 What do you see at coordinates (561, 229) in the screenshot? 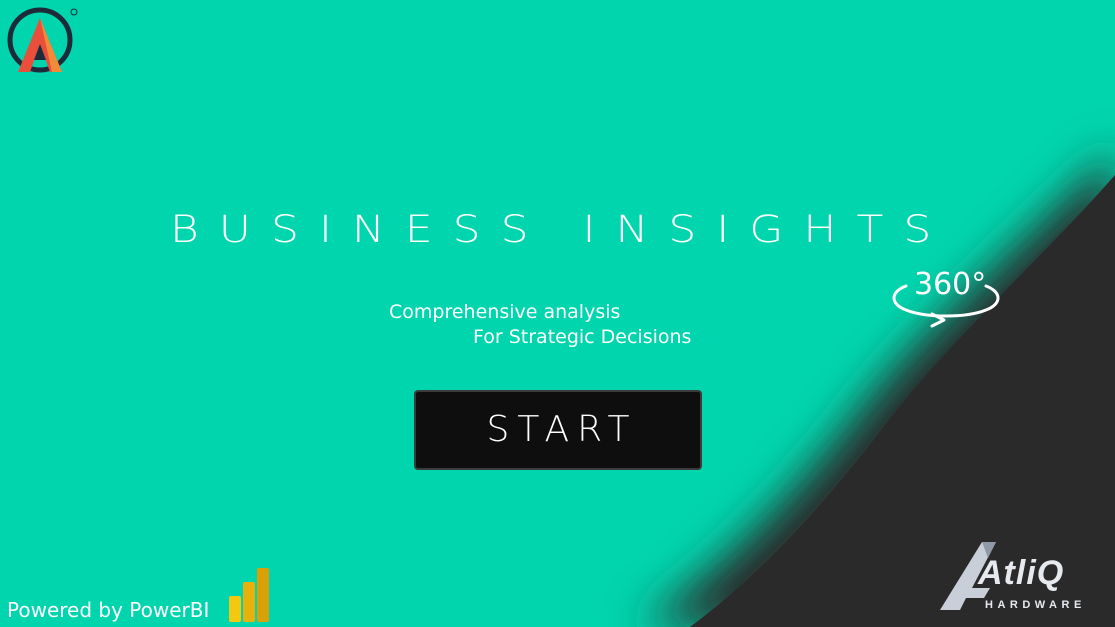
I see `page-title: BUSINESS INSIGHTS` at bounding box center [561, 229].